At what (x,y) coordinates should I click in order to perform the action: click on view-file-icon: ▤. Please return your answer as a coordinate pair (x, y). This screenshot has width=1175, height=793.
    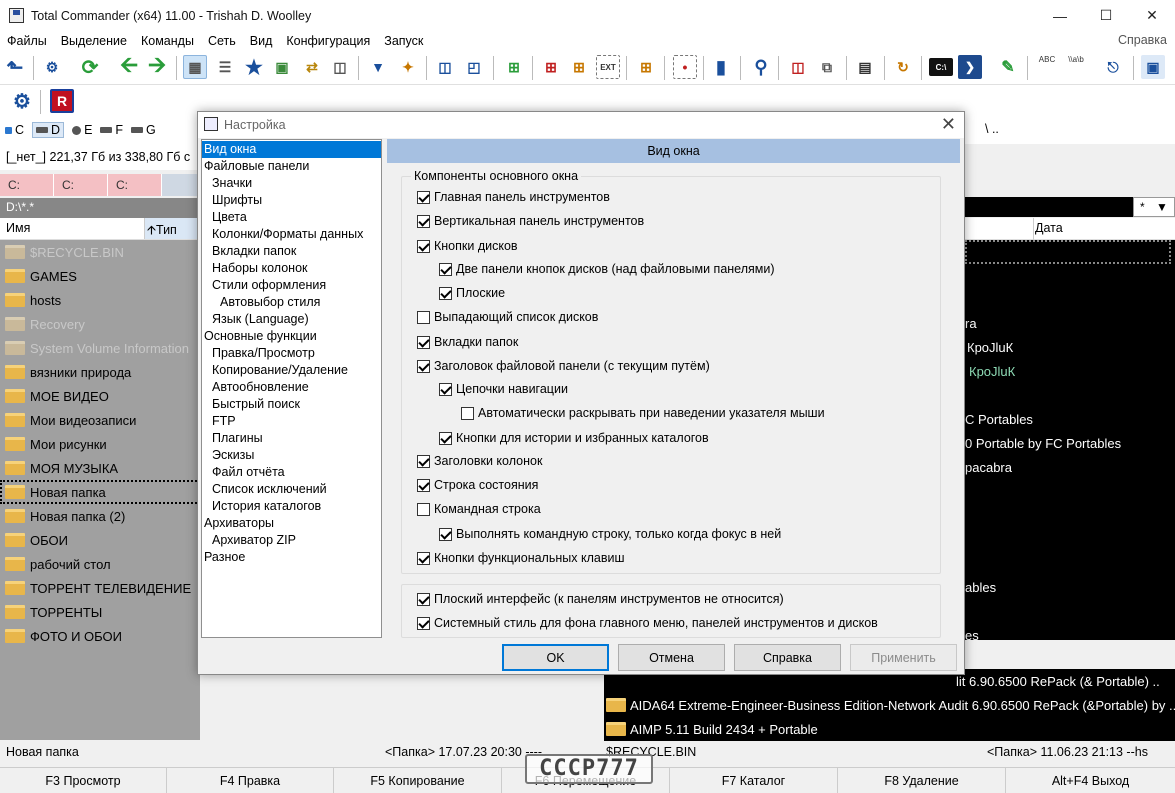
    Looking at the image, I should click on (865, 67).